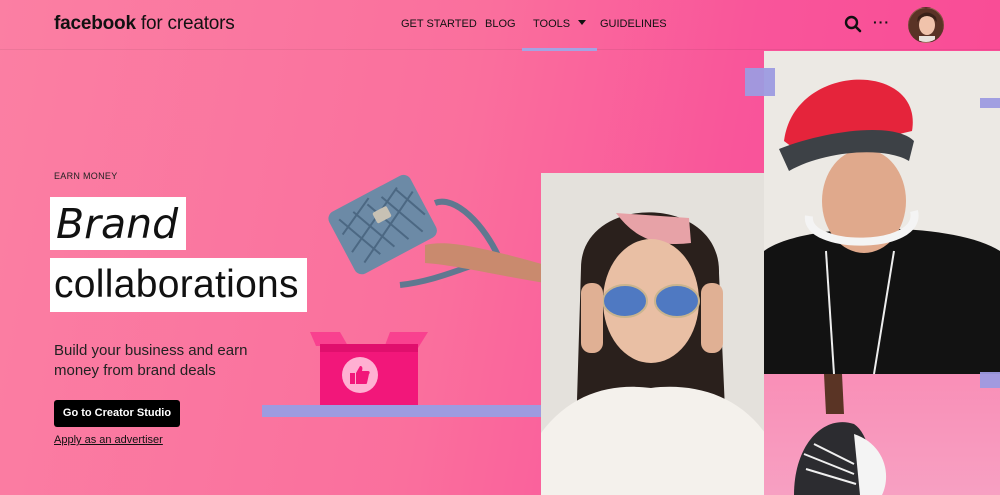 The height and width of the screenshot is (495, 1000). I want to click on gift-box-illustration, so click(369, 369).